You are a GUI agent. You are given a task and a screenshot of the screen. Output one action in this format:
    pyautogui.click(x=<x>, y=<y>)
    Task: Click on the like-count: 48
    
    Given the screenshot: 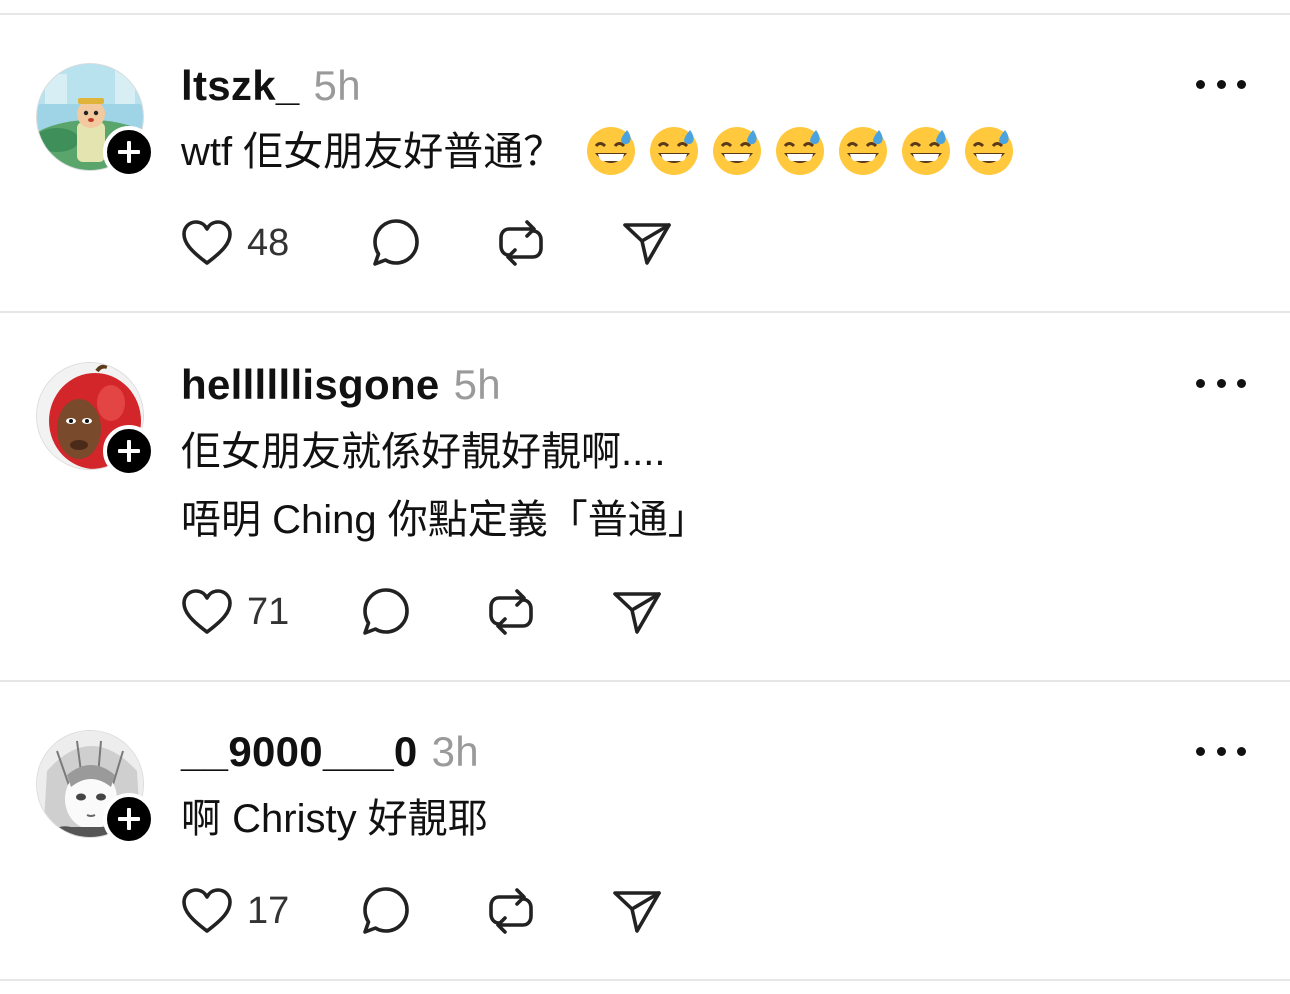 What is the action you would take?
    pyautogui.click(x=268, y=242)
    